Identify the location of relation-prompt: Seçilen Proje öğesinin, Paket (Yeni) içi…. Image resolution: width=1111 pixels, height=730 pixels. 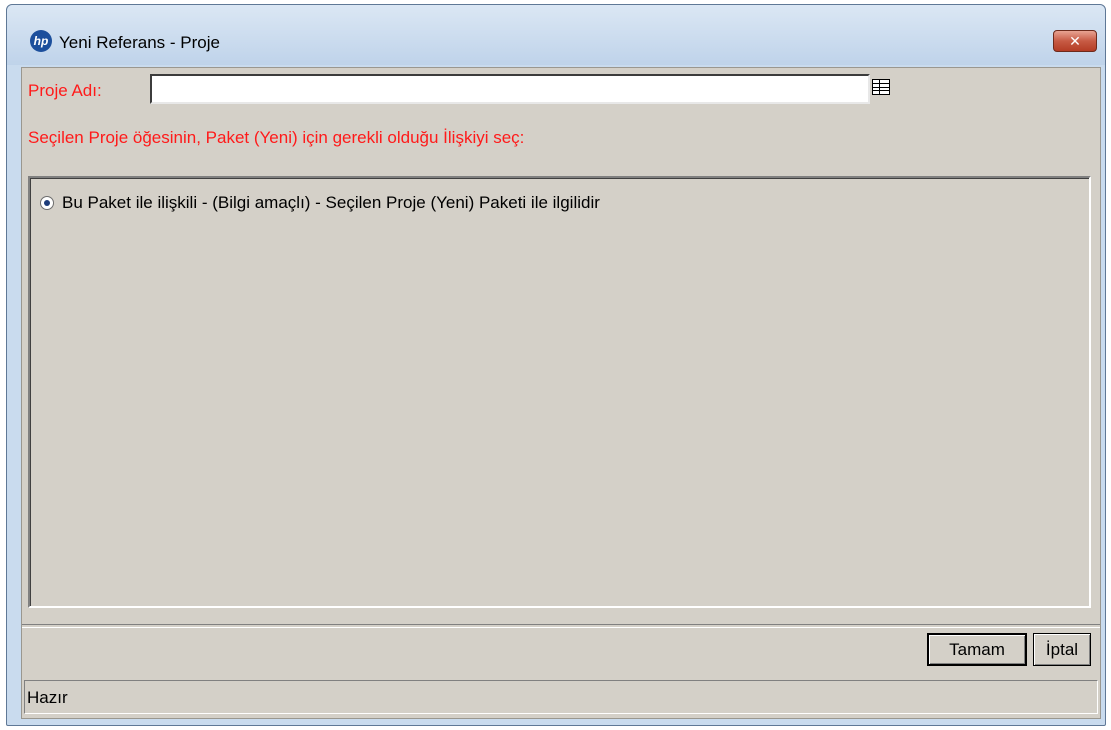
(276, 137).